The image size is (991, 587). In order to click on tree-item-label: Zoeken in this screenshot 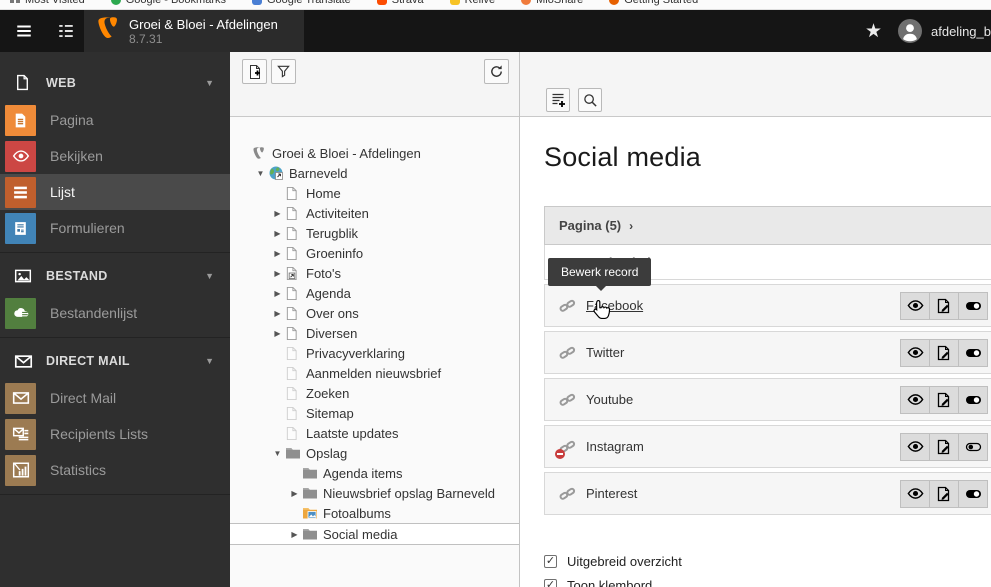, I will do `click(327, 393)`.